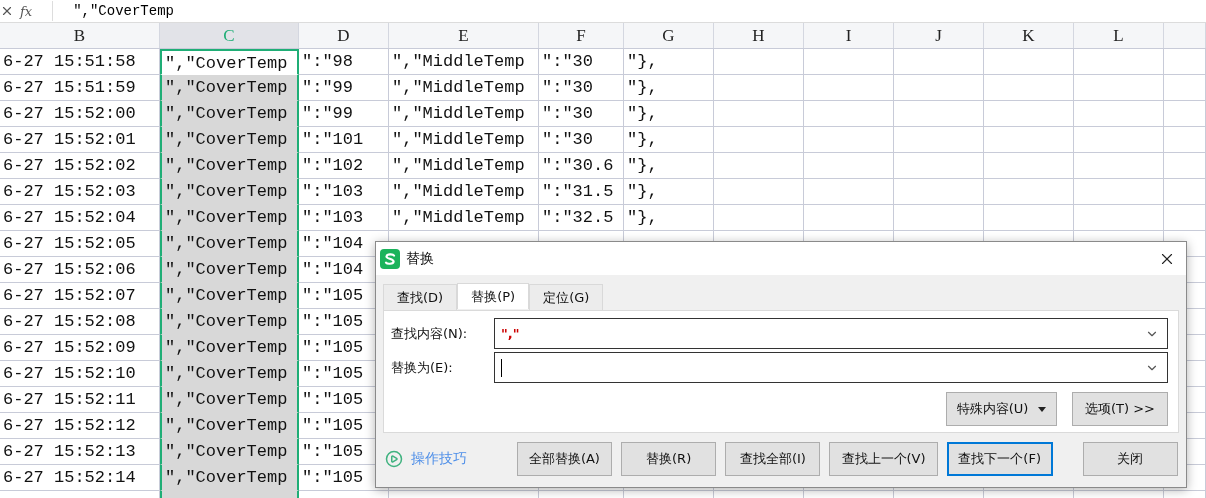 The image size is (1206, 498). I want to click on options-button: 选项(T) >>, so click(1120, 409).